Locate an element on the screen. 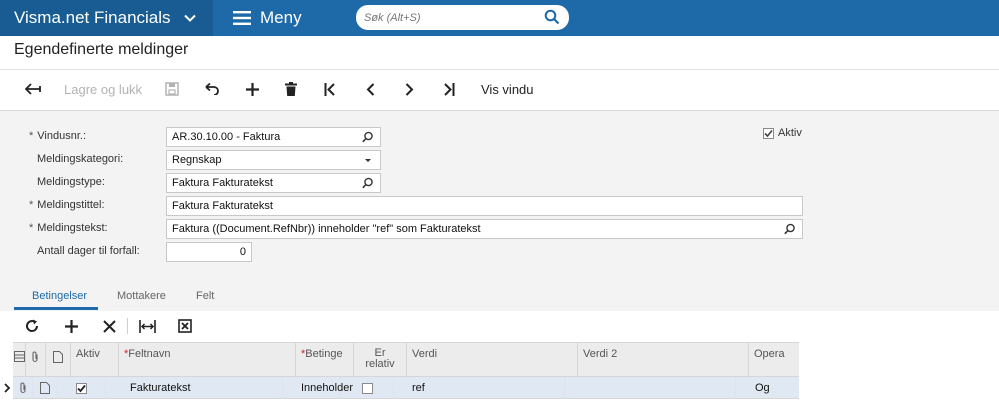 This screenshot has height=419, width=999. checkbox-unchecked-icon is located at coordinates (367, 388).